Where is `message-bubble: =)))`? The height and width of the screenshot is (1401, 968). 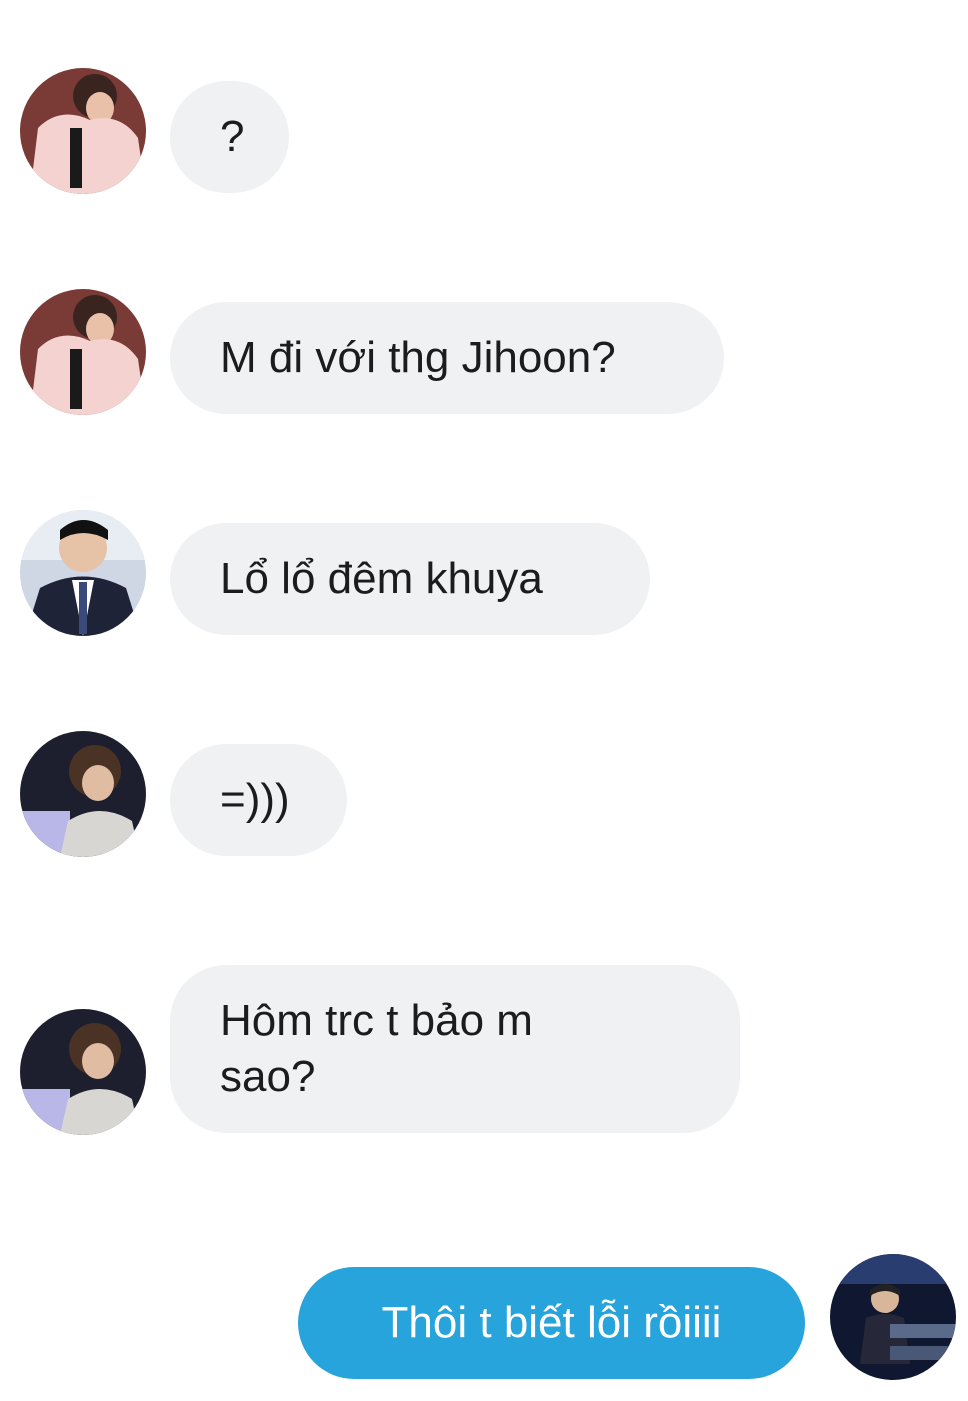
message-bubble: =))) is located at coordinates (258, 800).